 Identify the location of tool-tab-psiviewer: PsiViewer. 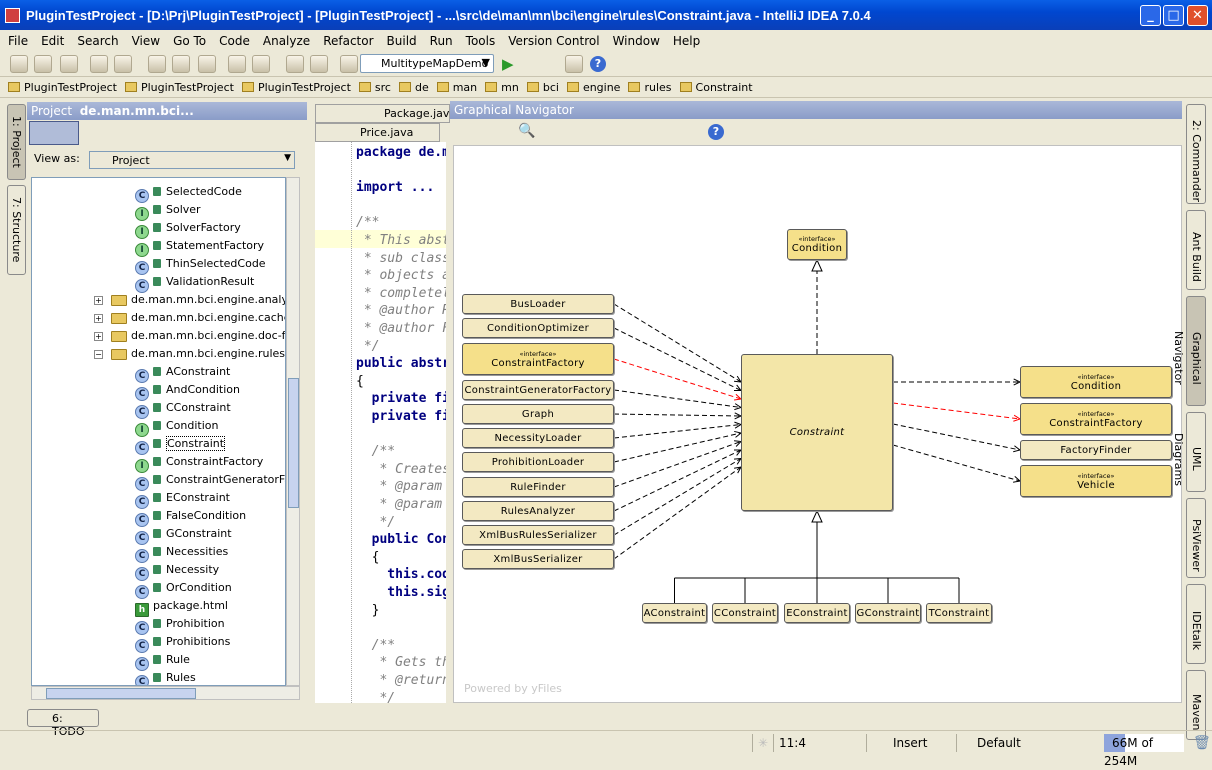
(1196, 538).